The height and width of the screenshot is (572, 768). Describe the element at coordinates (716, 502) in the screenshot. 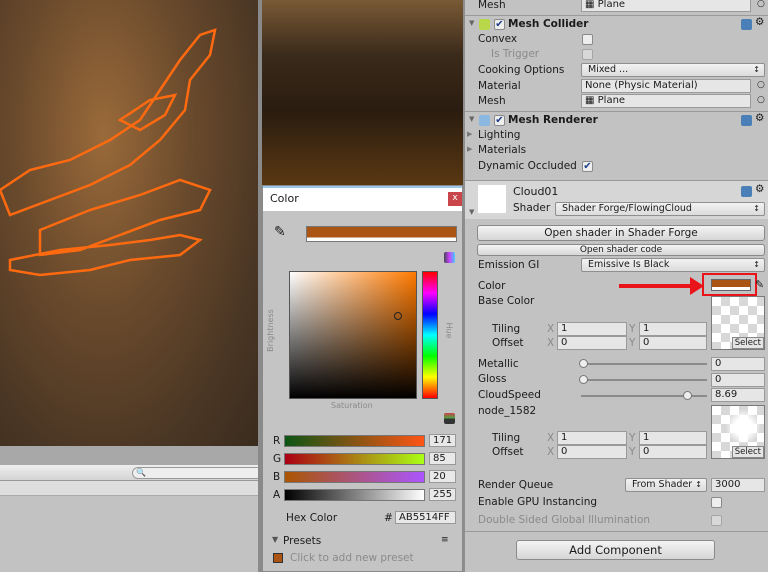

I see `gpu-instancing-checkbox` at that location.